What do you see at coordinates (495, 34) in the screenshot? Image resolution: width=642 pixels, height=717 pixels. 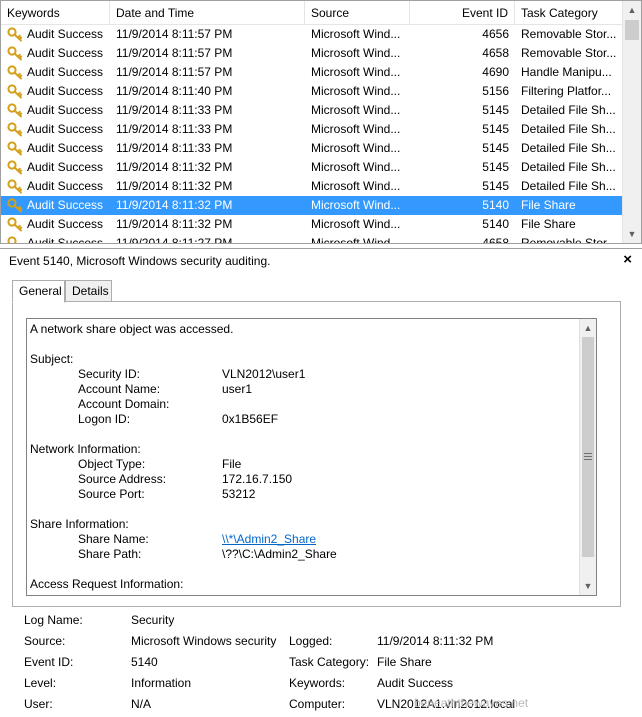 I see `event-id-cell: 4656` at bounding box center [495, 34].